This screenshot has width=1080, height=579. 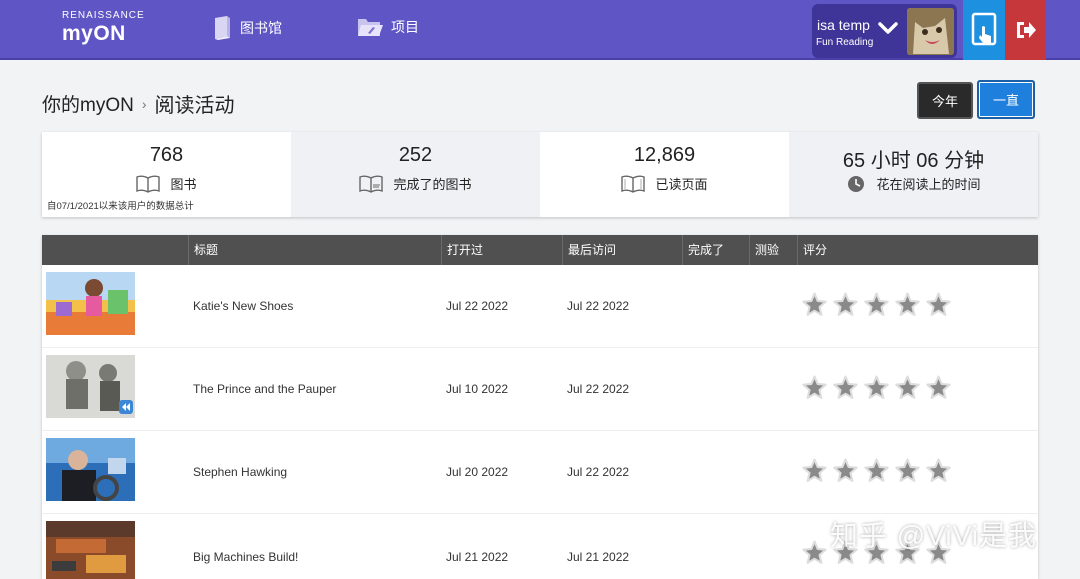 What do you see at coordinates (462, 250) in the screenshot?
I see `column-opened: 打开过` at bounding box center [462, 250].